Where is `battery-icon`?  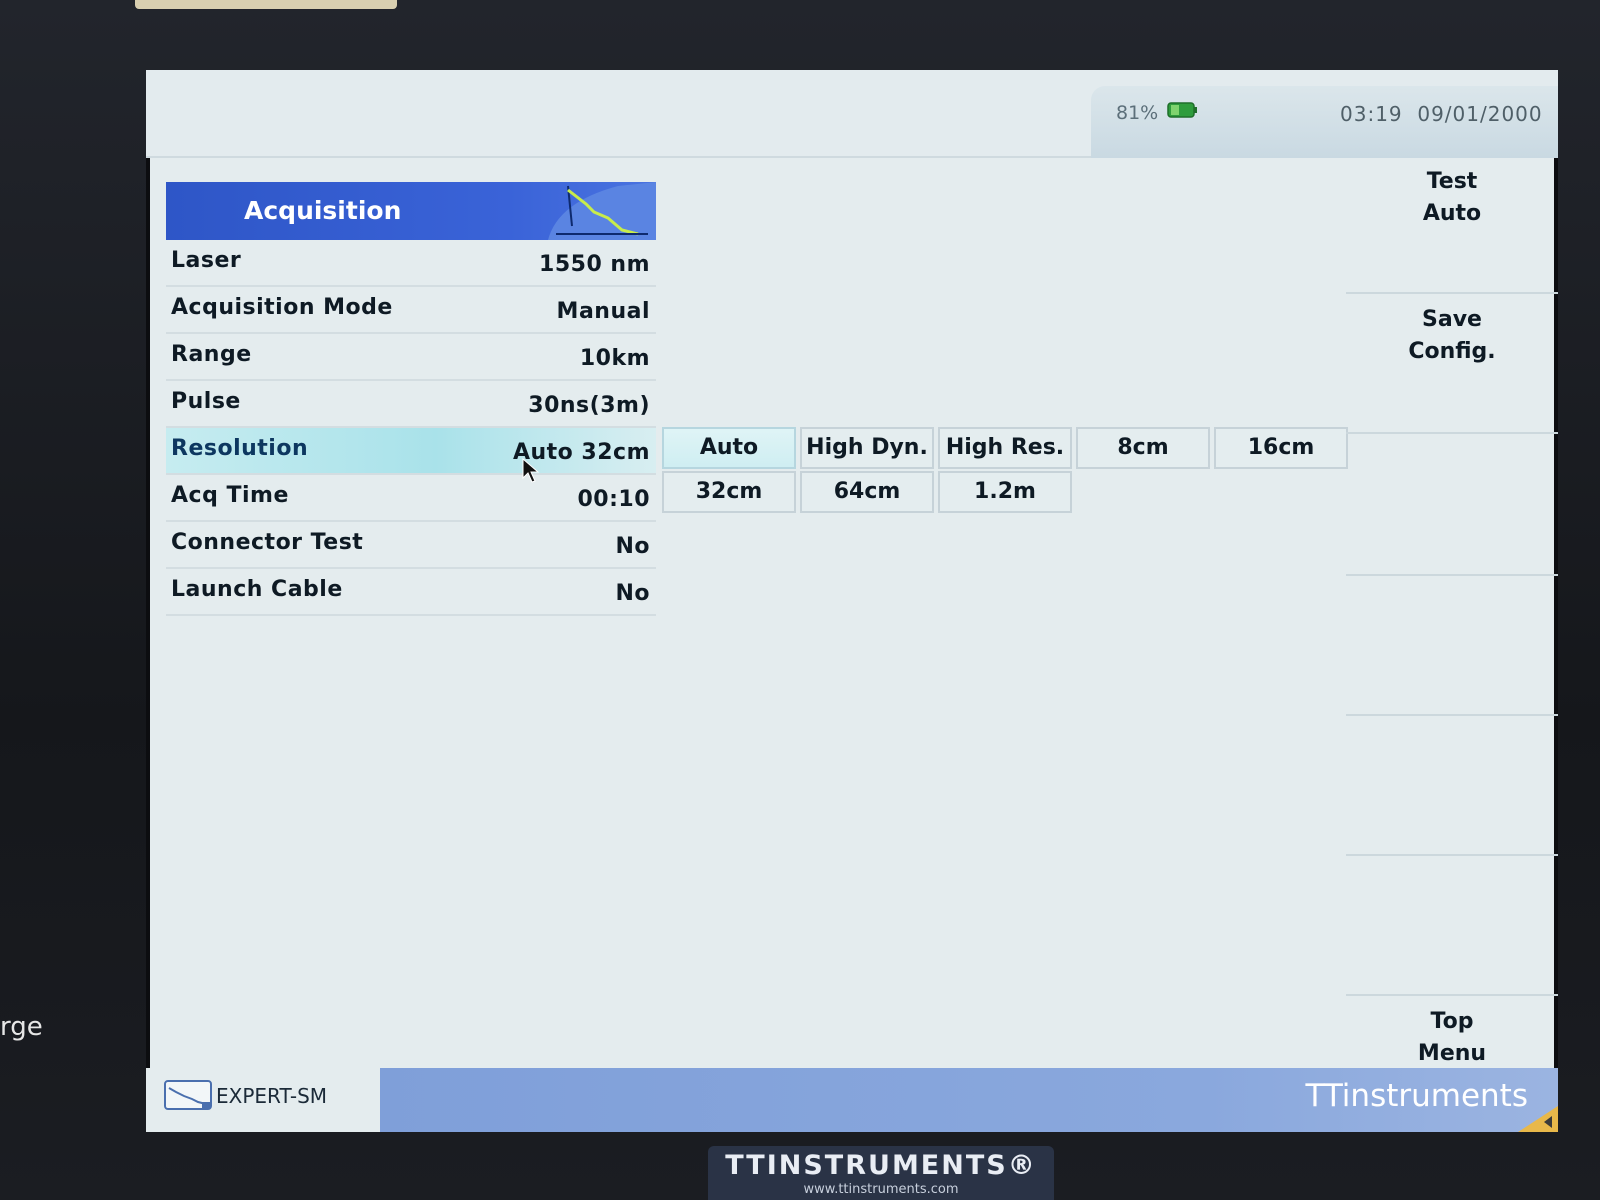
battery-icon is located at coordinates (1182, 110).